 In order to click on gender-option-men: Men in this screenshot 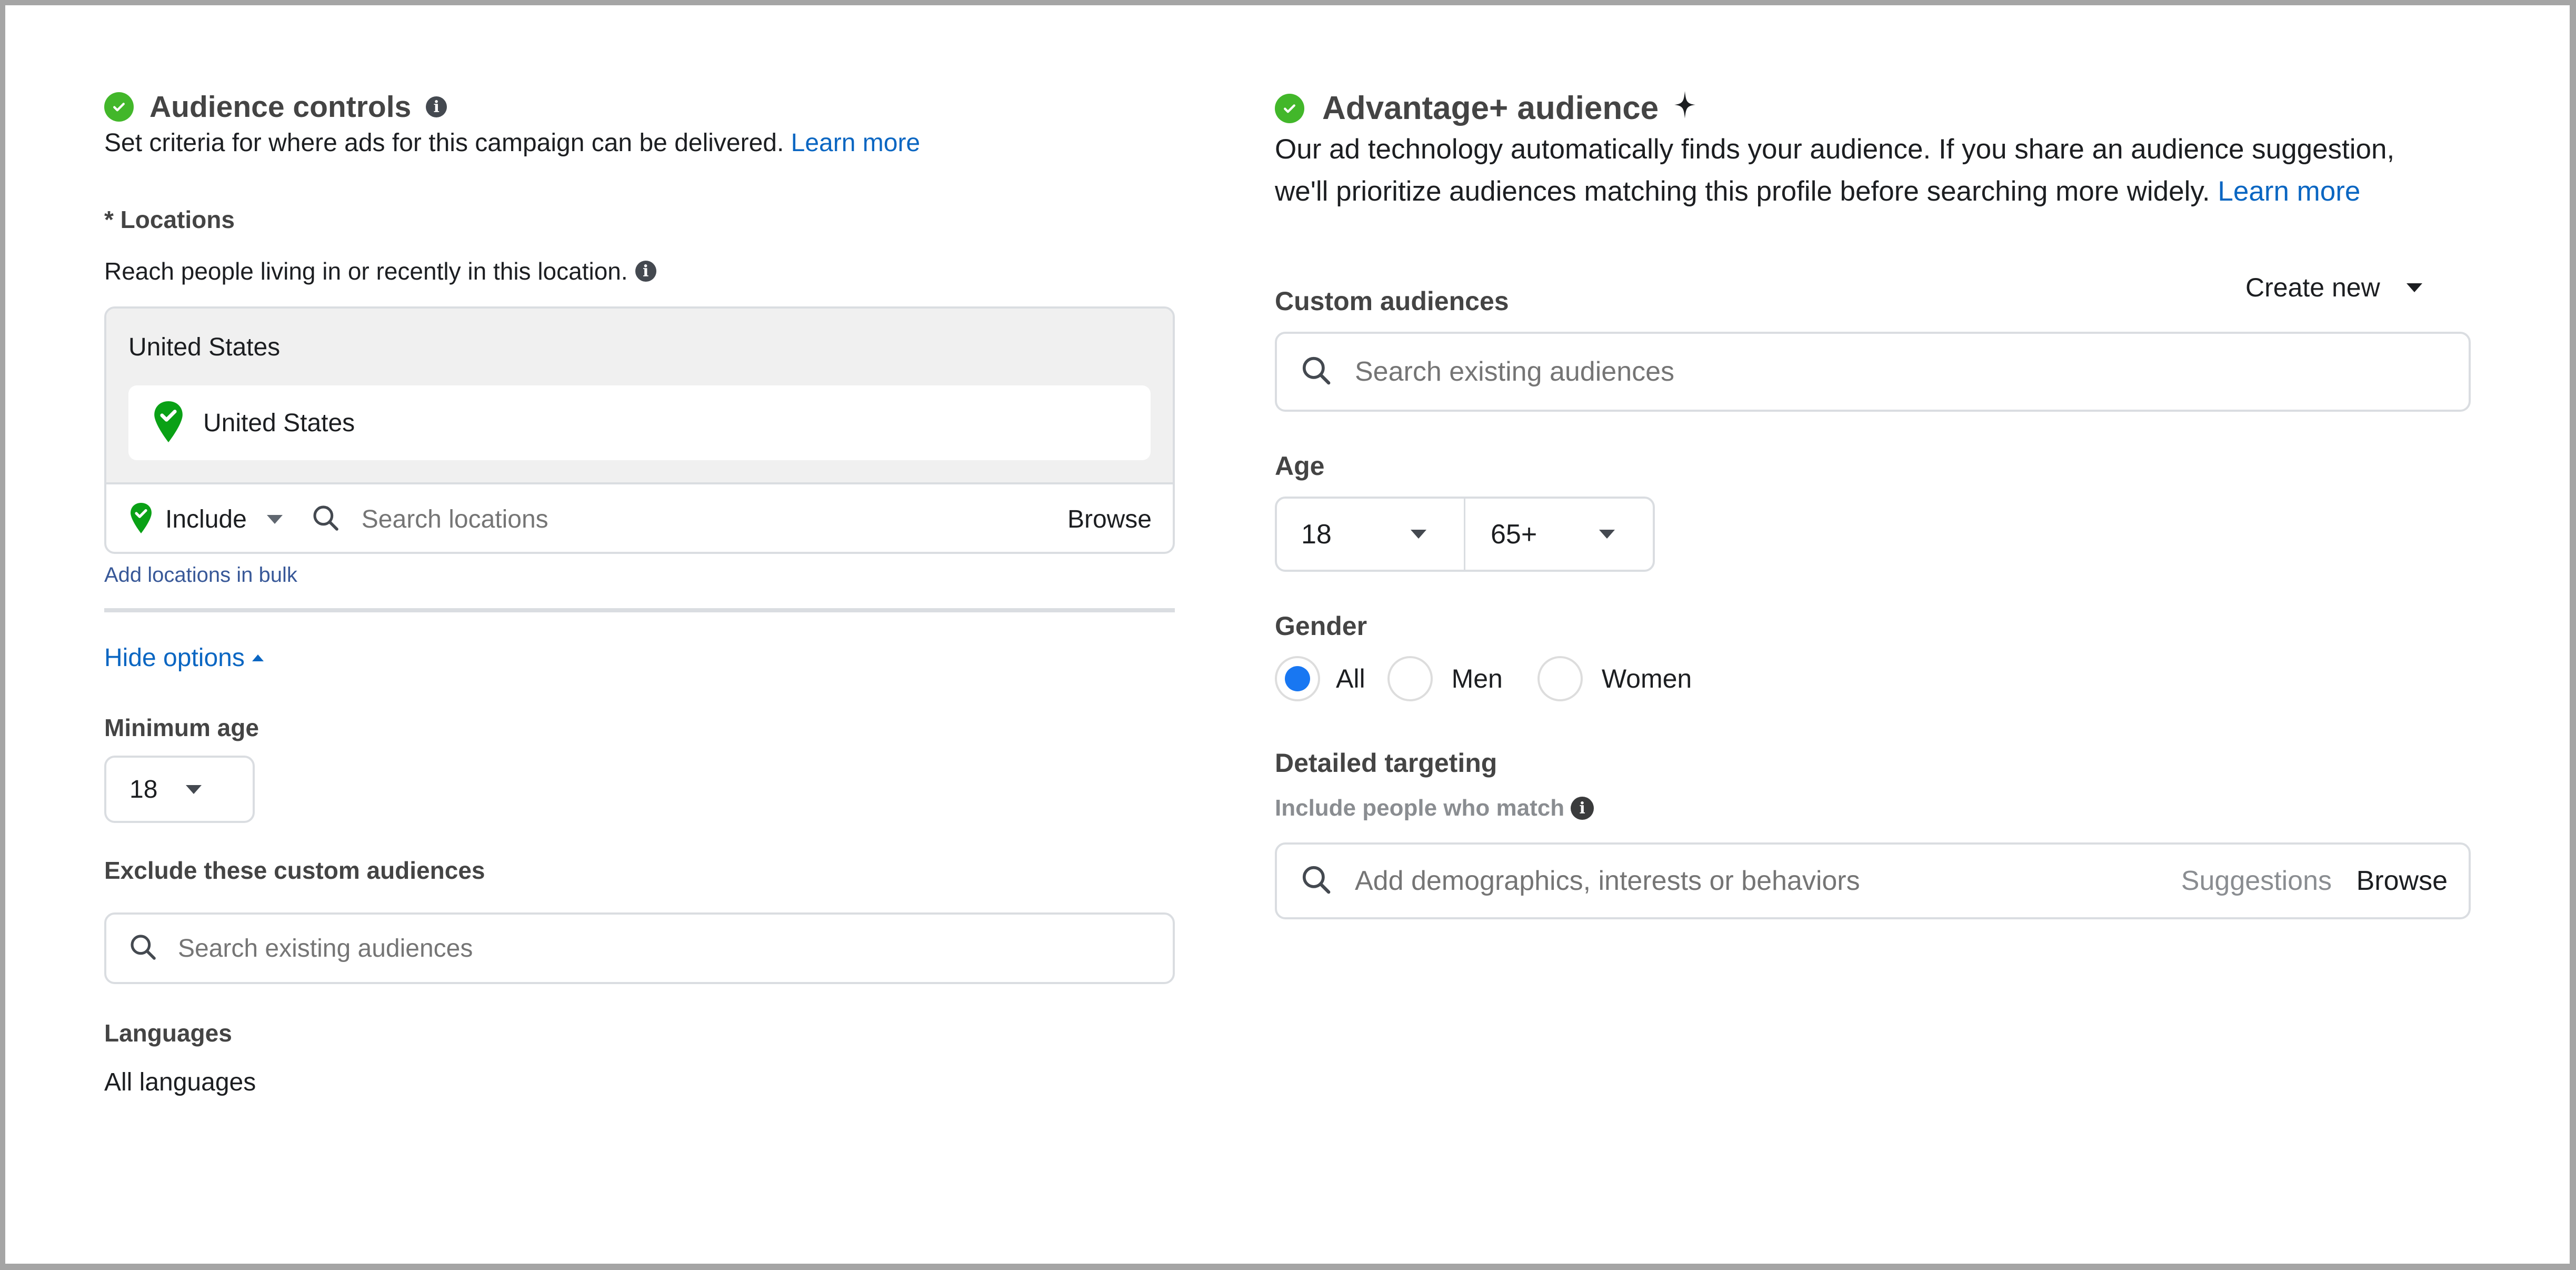, I will do `click(1445, 678)`.